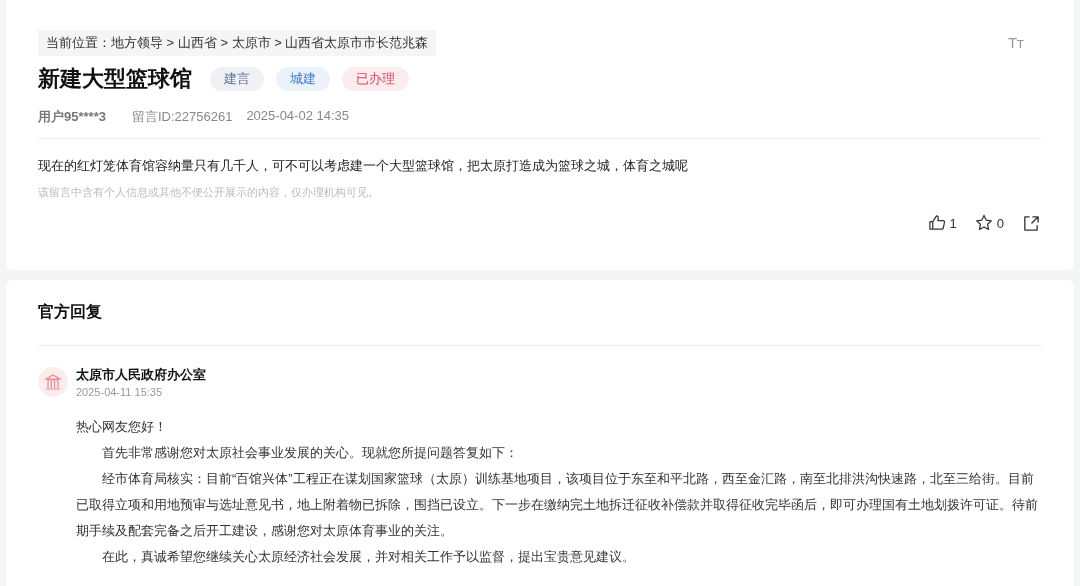 The image size is (1080, 586). Describe the element at coordinates (363, 166) in the screenshot. I see `message-text: 现在的红灯笼体育馆容纳量只有几千人，可不可以考虑建一个大型篮球馆，把太原打造成为篮球之城，体育之城呢` at that location.